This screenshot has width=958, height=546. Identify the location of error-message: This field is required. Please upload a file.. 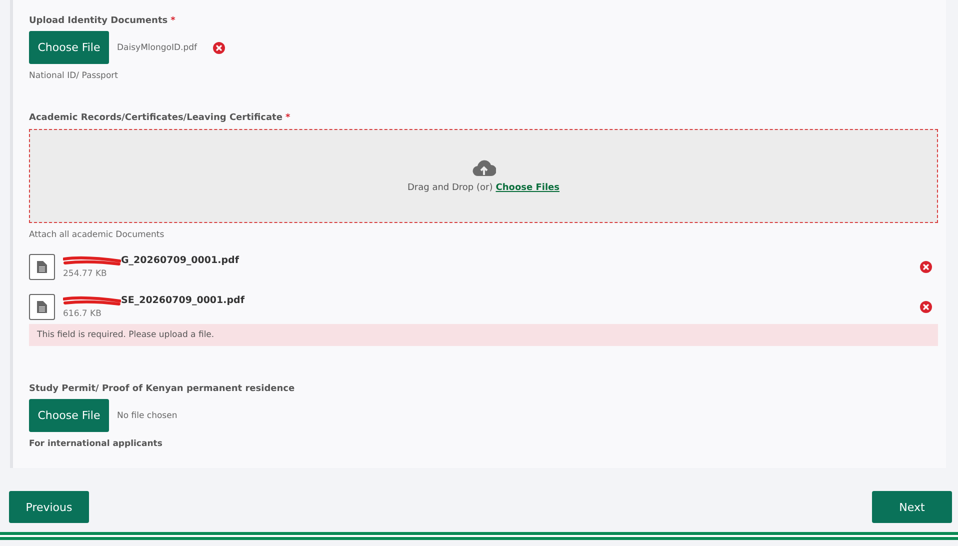
(483, 335).